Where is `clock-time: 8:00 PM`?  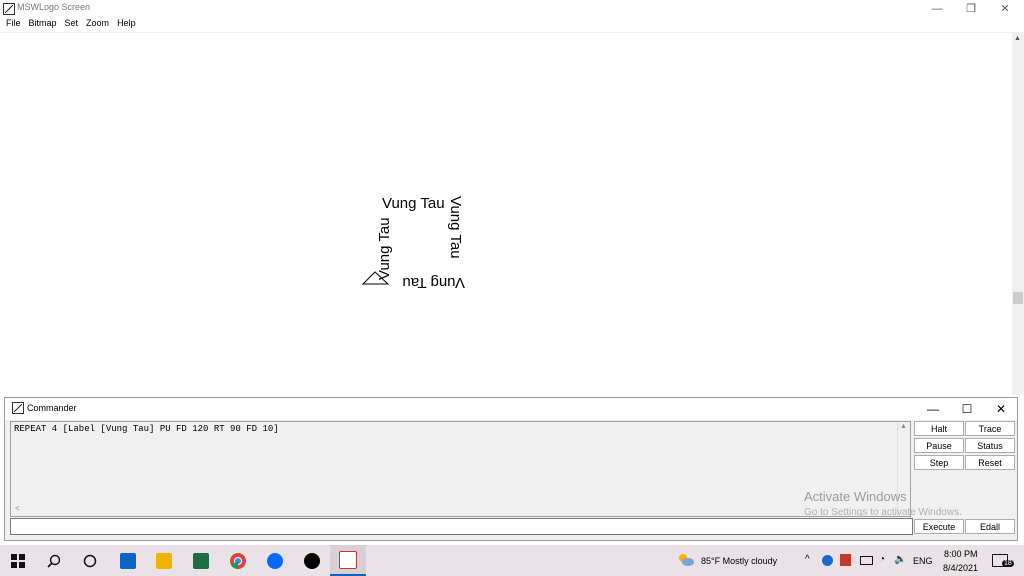 clock-time: 8:00 PM is located at coordinates (961, 554).